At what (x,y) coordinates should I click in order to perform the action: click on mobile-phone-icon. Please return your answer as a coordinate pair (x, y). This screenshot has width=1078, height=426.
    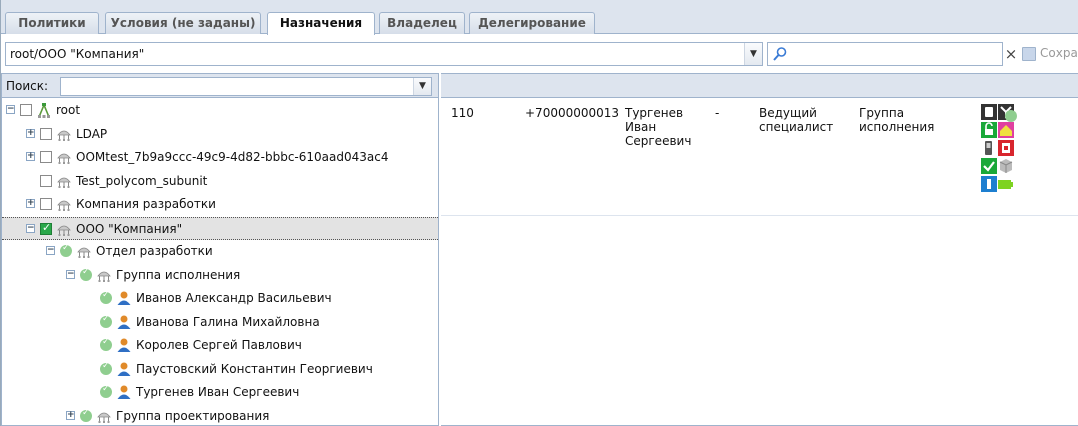
    Looking at the image, I should click on (988, 148).